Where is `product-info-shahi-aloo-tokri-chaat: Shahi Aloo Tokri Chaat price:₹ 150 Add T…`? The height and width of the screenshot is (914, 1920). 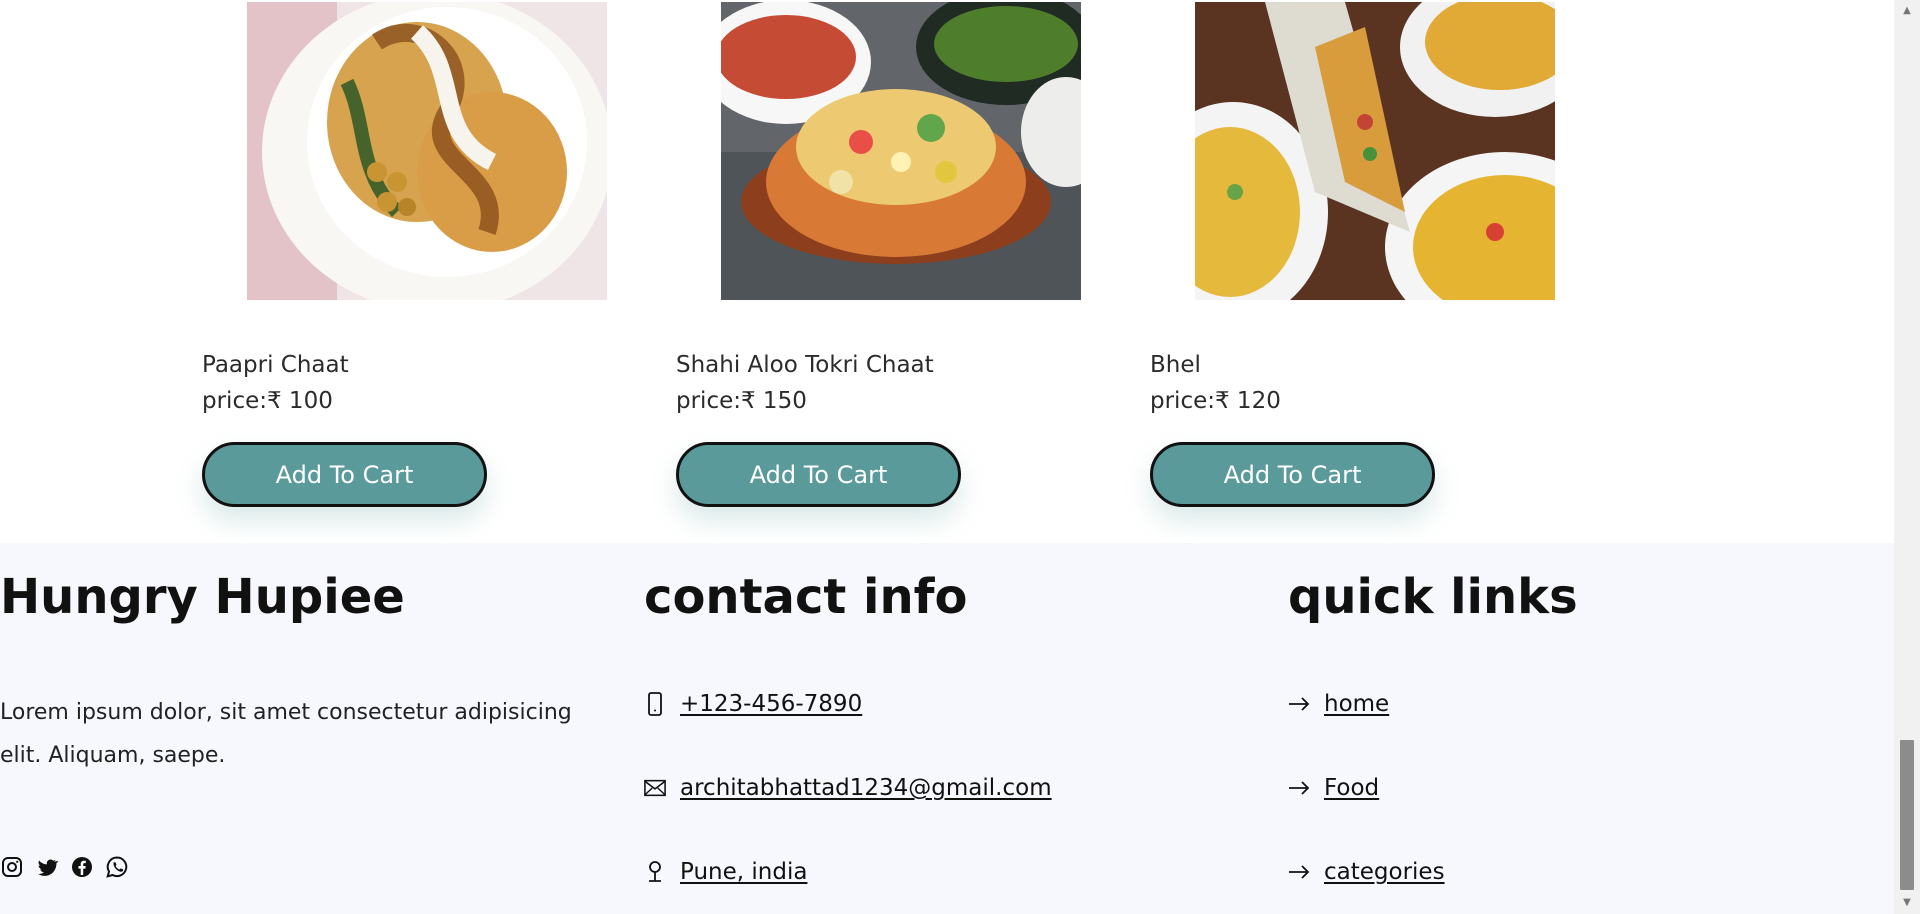
product-info-shahi-aloo-tokri-chaat: Shahi Aloo Tokri Chaat price:₹ 150 Add T… is located at coordinates (886, 271).